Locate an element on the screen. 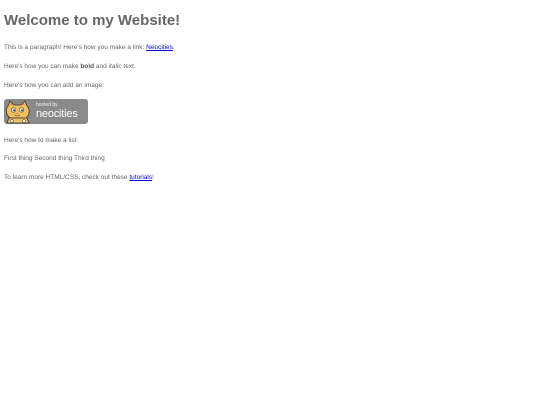 This screenshot has width=540, height=405. page-title: Welcome to my Website! is located at coordinates (92, 20).